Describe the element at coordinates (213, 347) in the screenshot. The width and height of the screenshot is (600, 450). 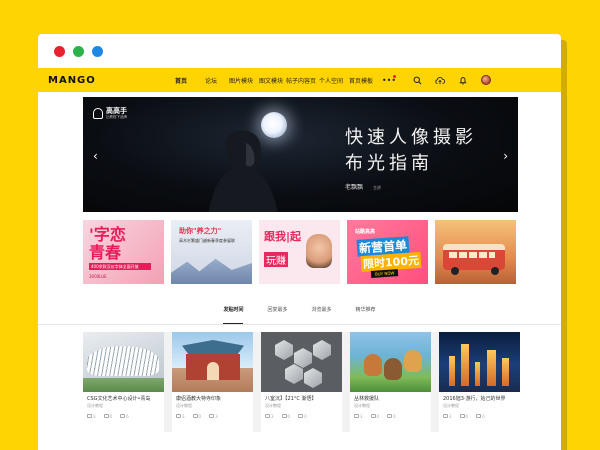
I see `temple-roof` at that location.